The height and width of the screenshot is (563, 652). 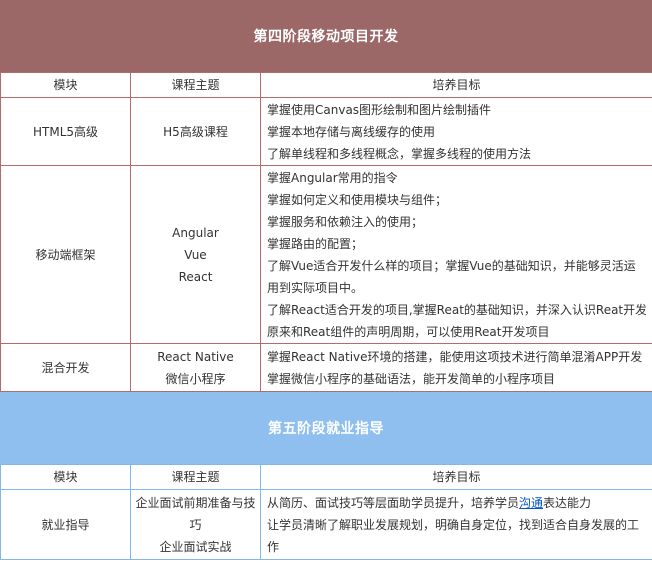 I want to click on topic-cell: Angular Vue React, so click(x=195, y=254).